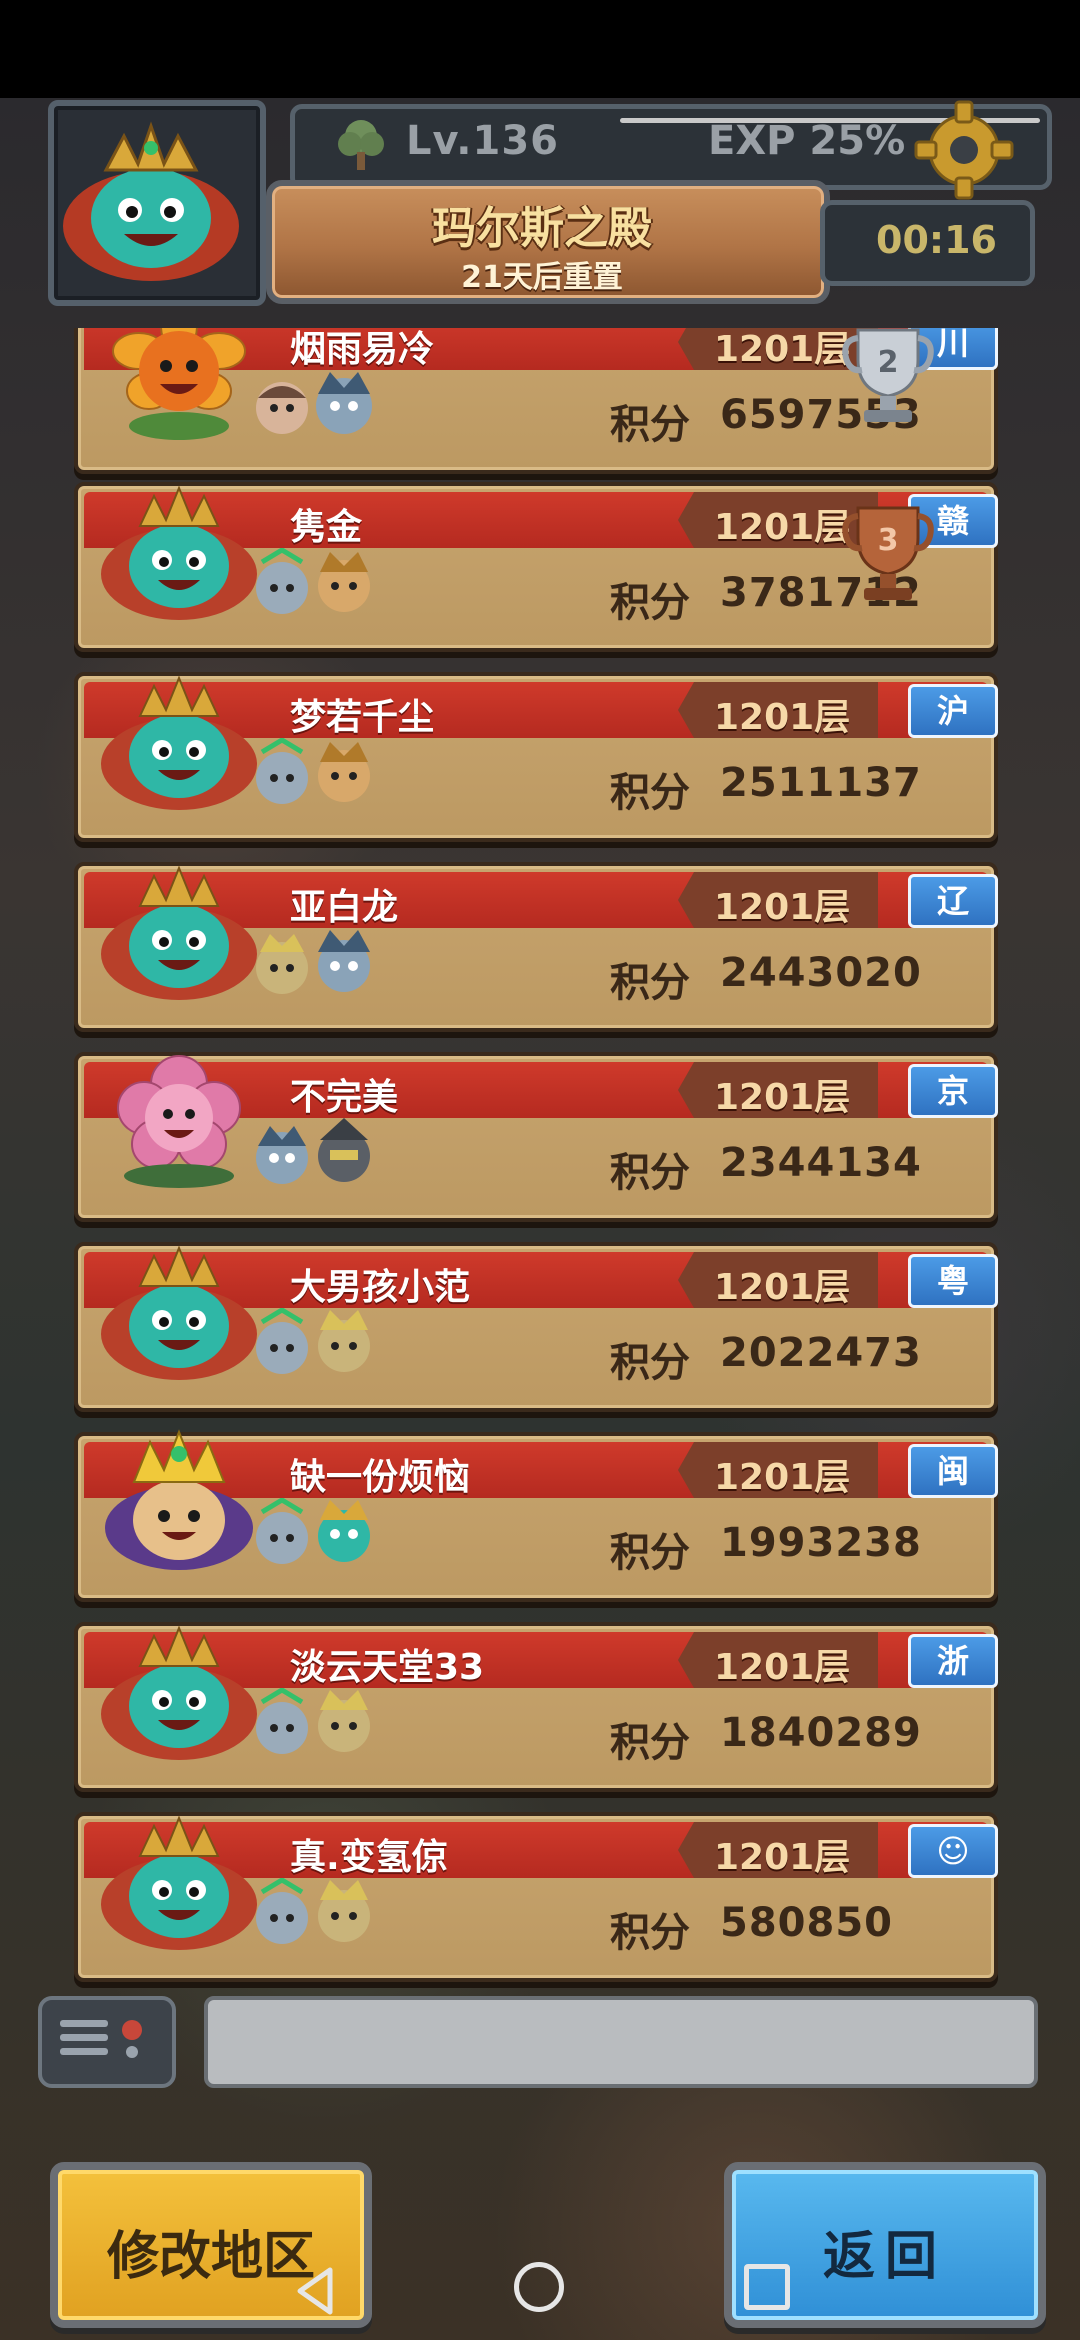  I want to click on svg-text: 3, so click(888, 540).